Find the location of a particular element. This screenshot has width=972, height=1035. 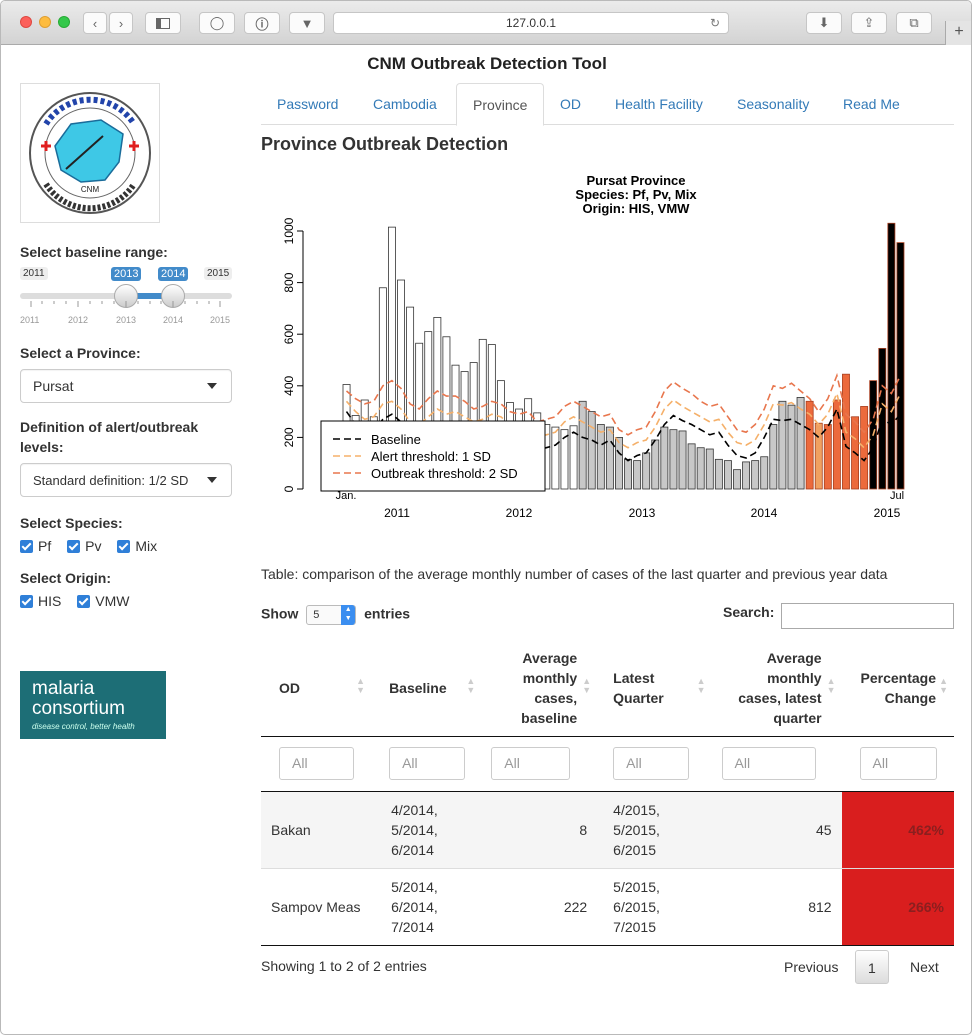

reload-icon: ↻ is located at coordinates (715, 23).